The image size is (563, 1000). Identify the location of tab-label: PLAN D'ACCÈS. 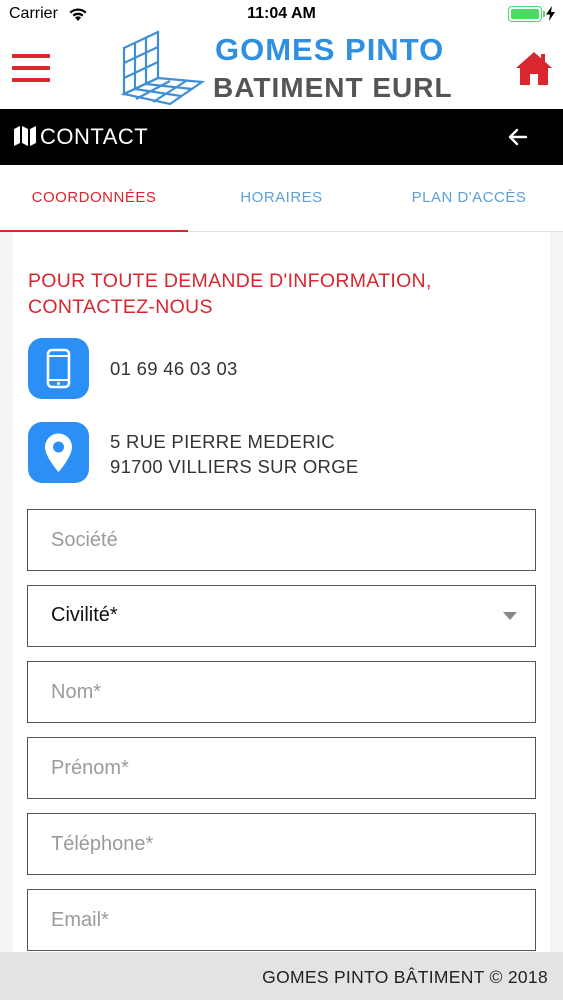
(469, 197).